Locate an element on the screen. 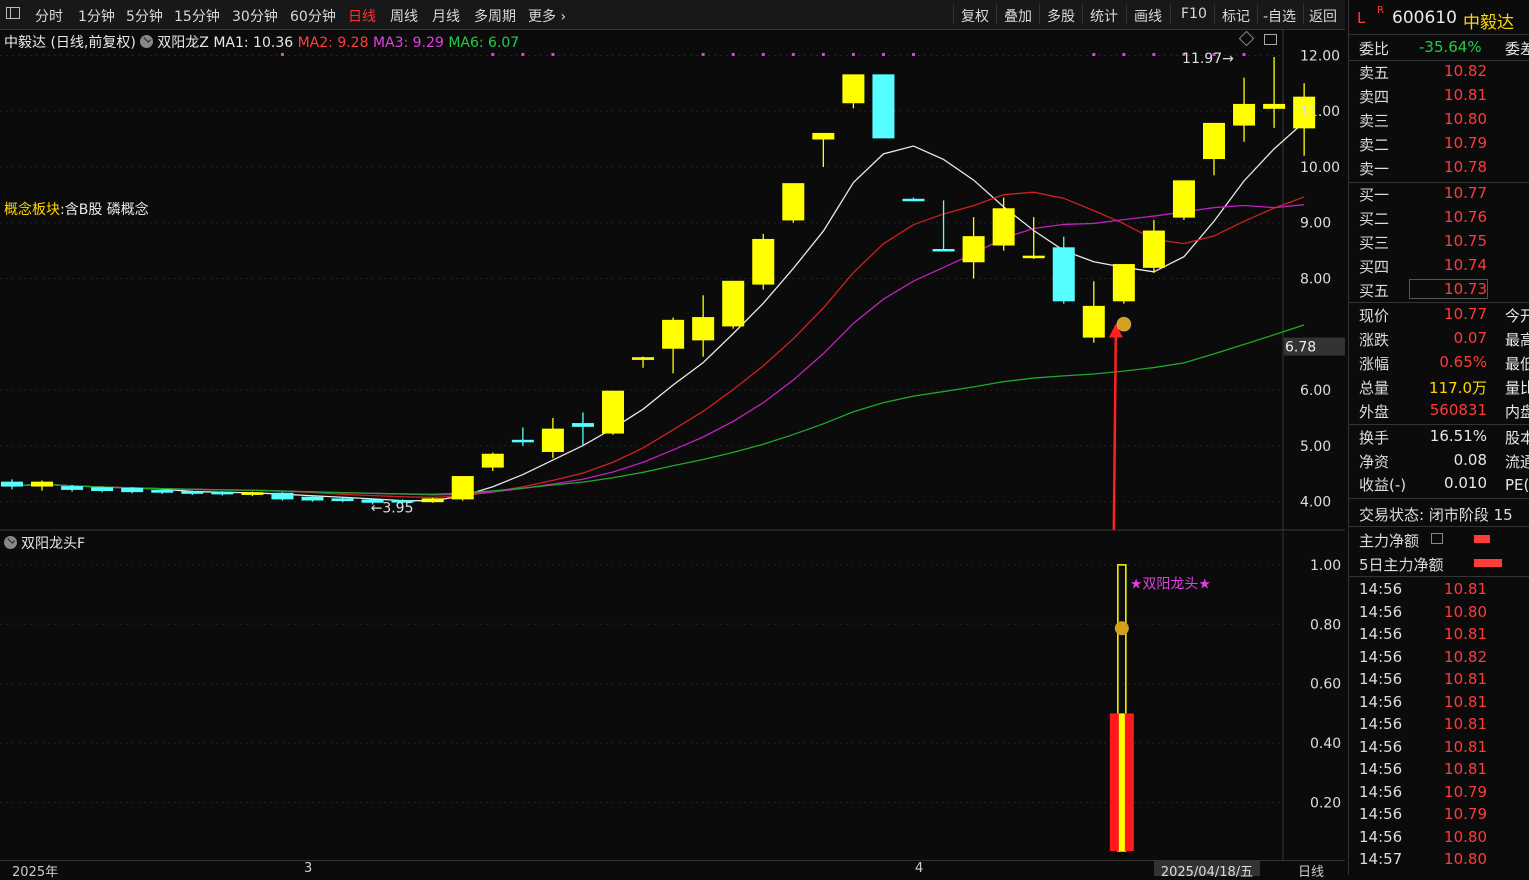 This screenshot has width=1529, height=880. restore-rights-button: 复权 is located at coordinates (975, 16).